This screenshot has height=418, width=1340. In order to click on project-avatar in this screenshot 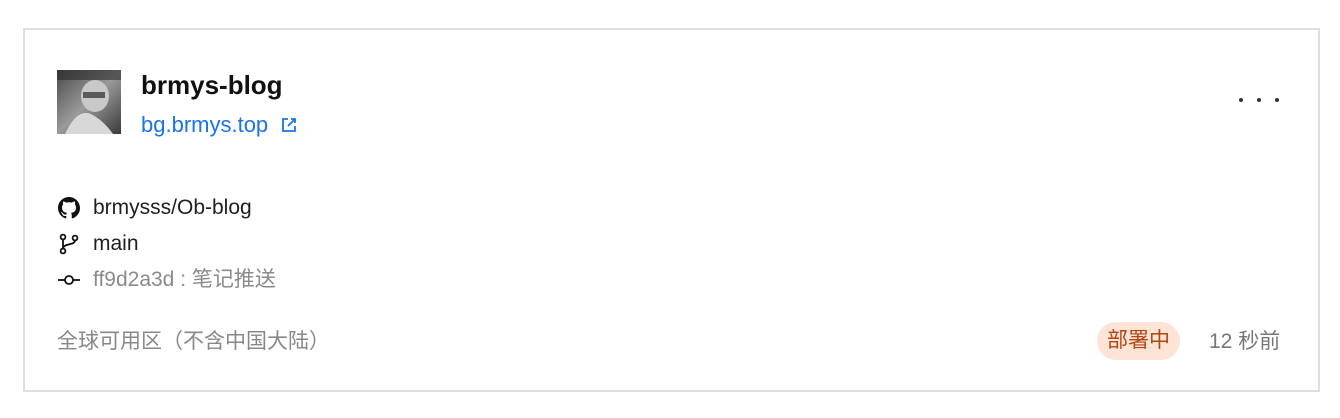, I will do `click(89, 102)`.